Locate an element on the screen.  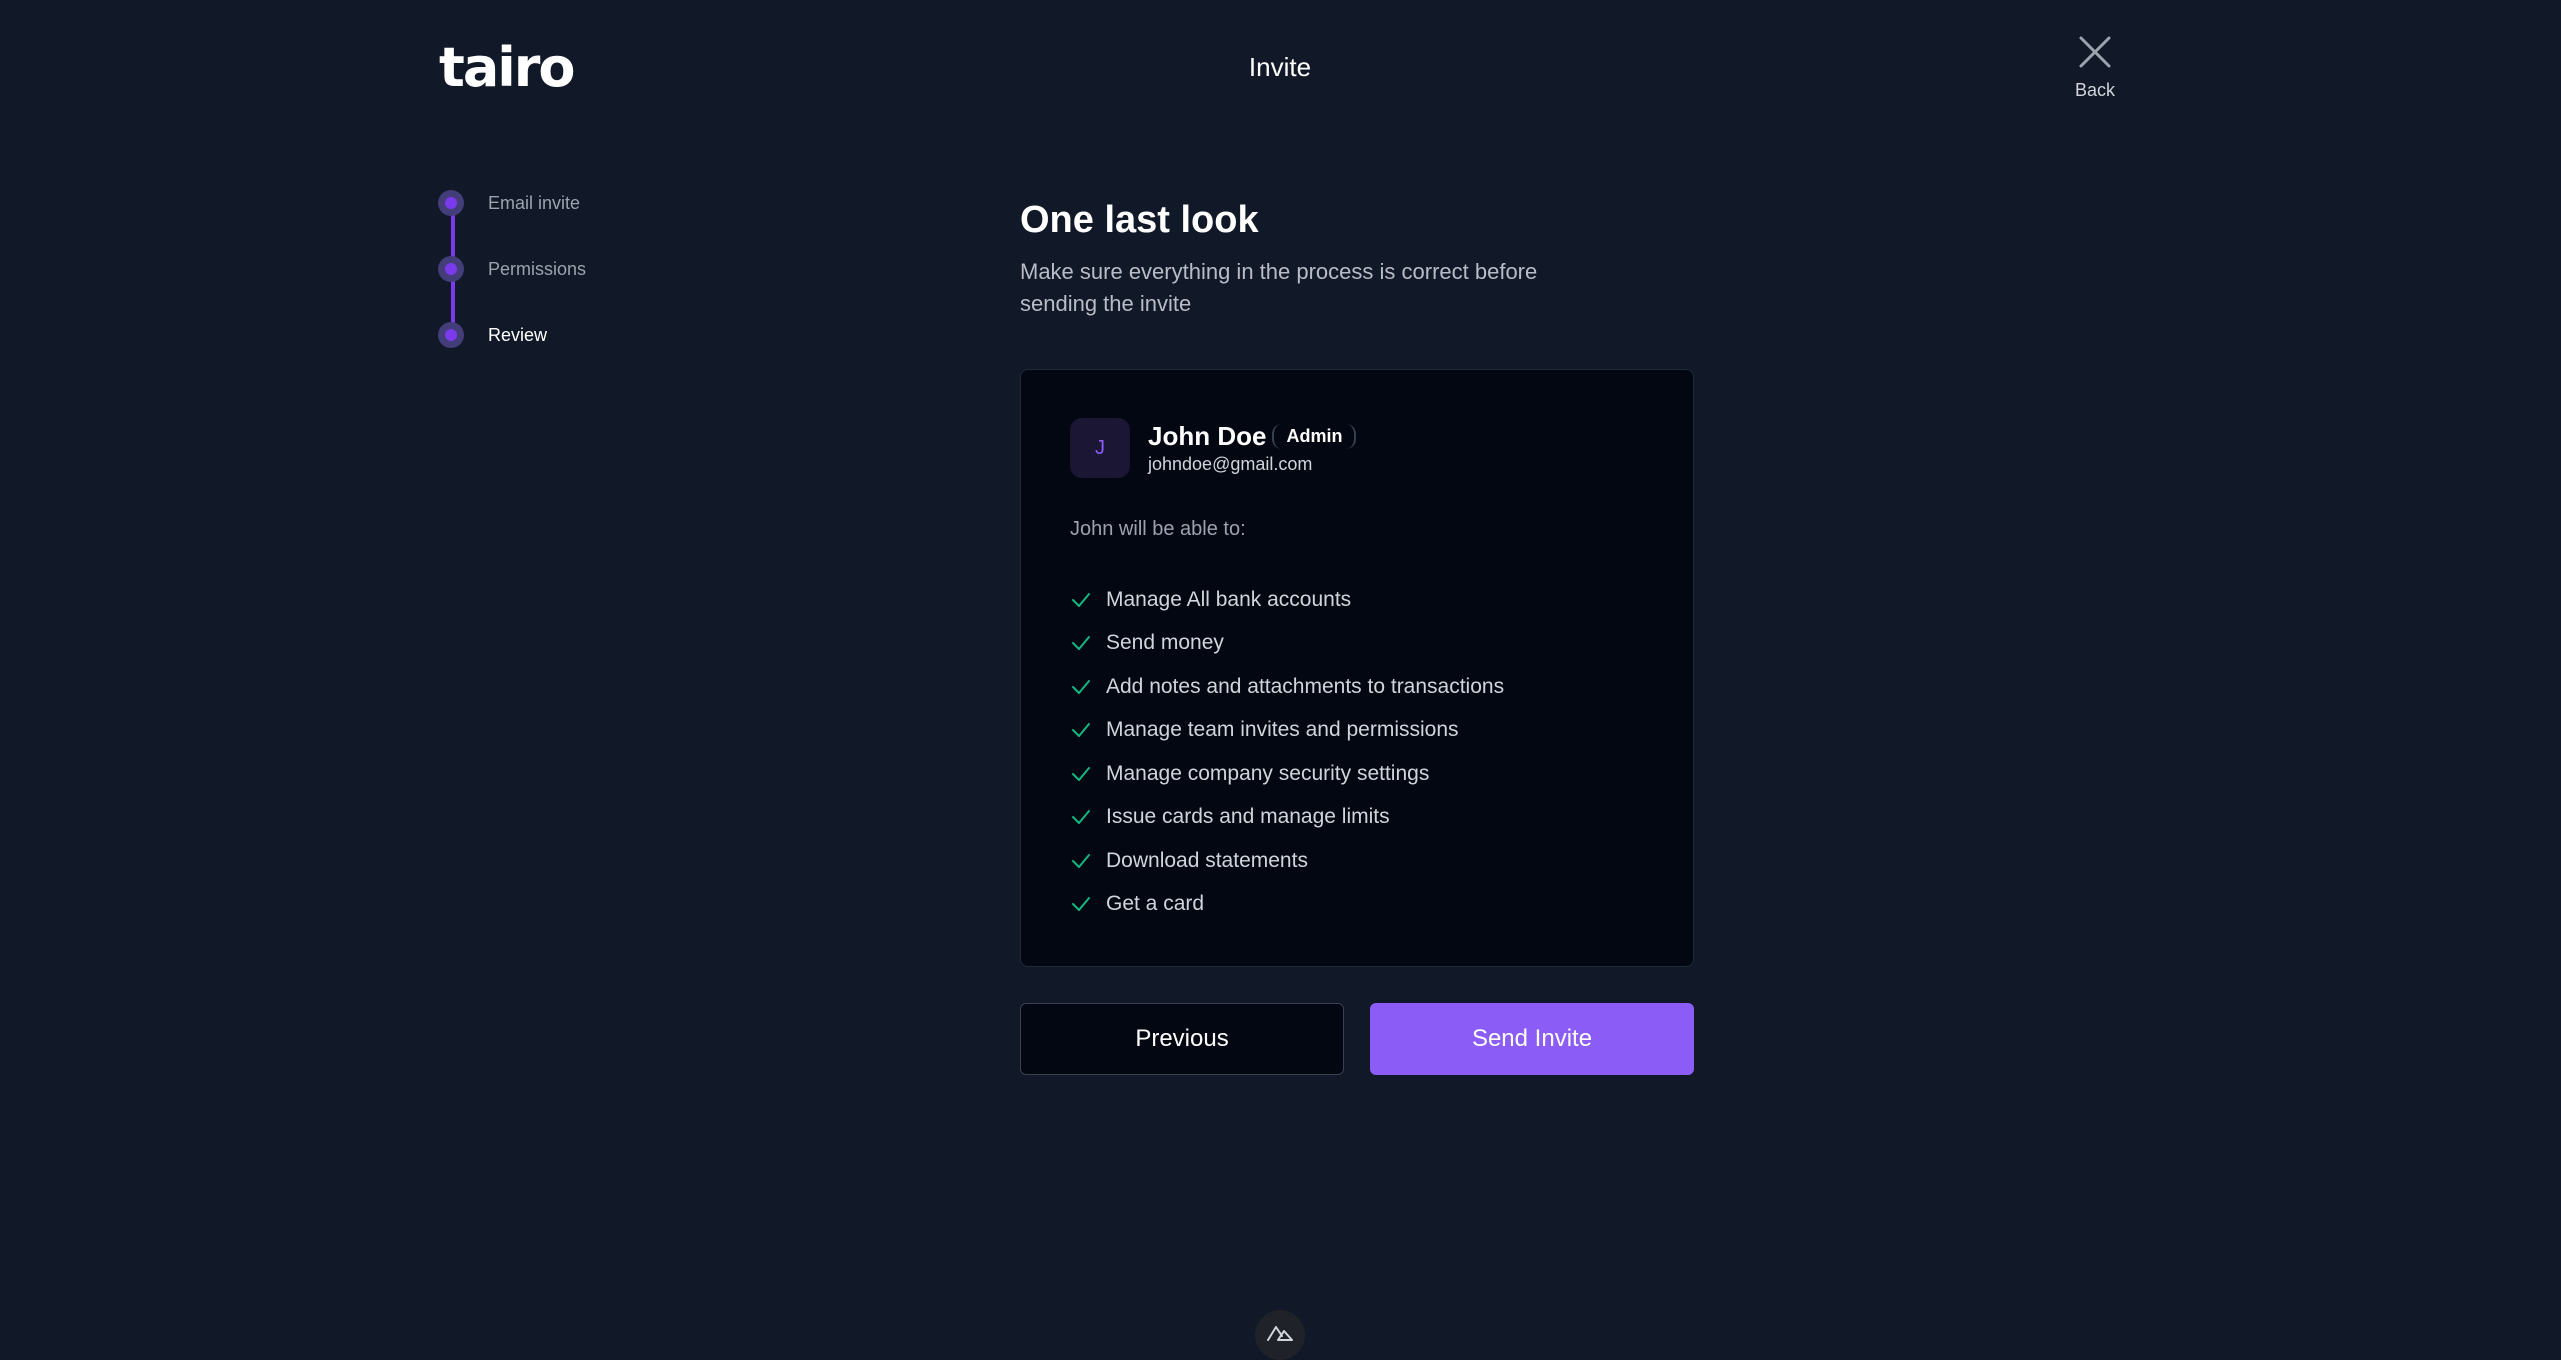
invitee-email: johndoe@gmail.com is located at coordinates (1230, 464).